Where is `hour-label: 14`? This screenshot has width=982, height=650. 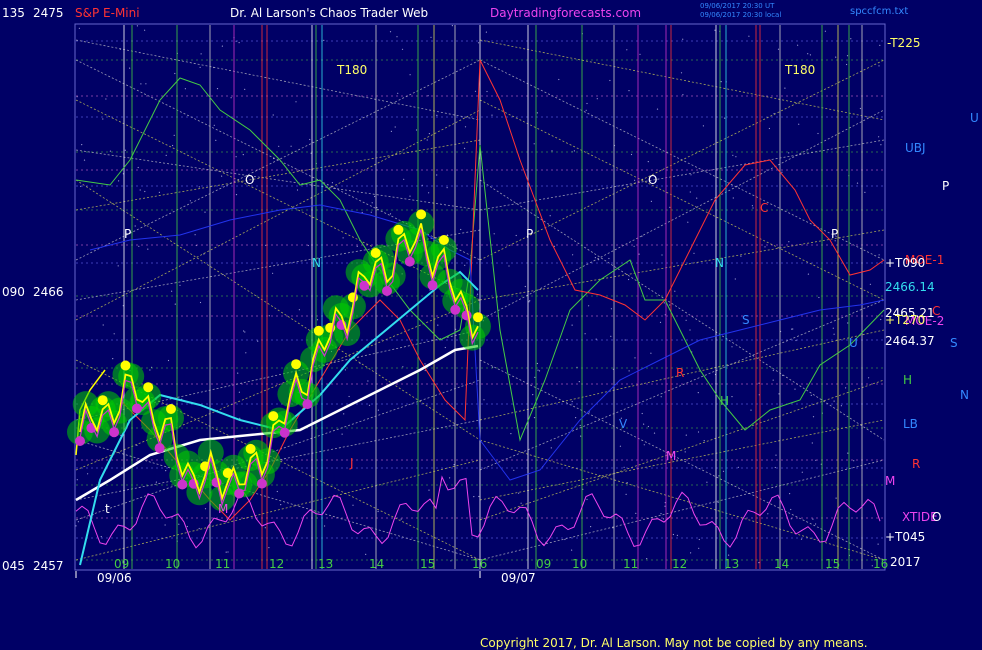
hour-label: 14 is located at coordinates (376, 564).